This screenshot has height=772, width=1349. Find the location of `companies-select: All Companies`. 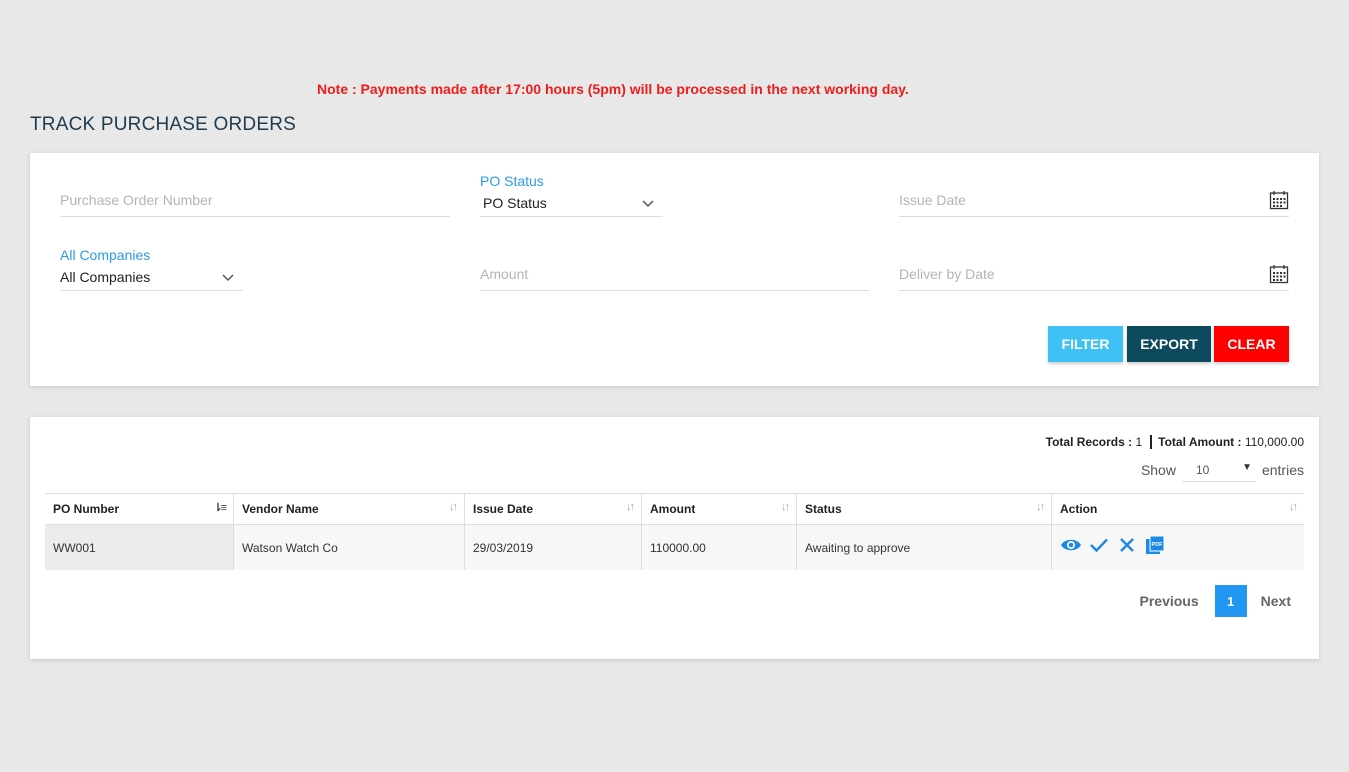

companies-select: All Companies is located at coordinates (151, 278).